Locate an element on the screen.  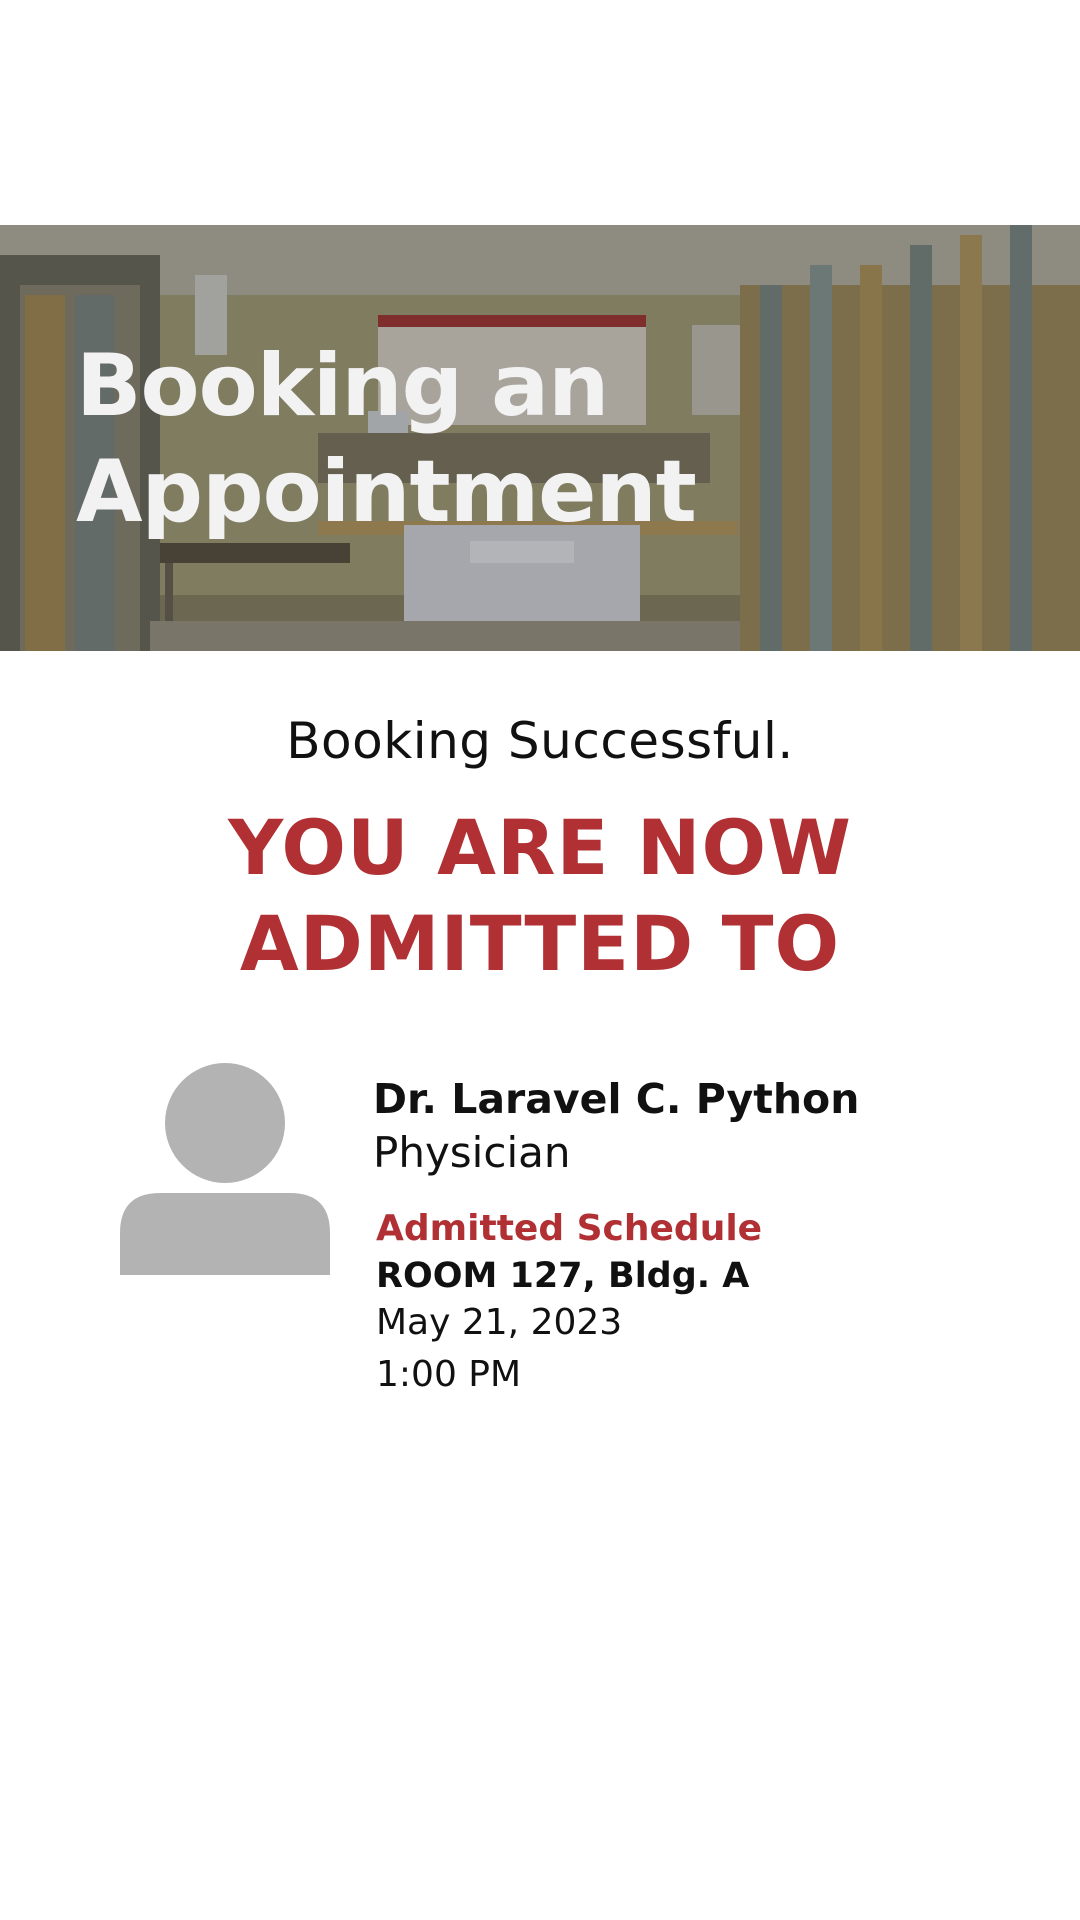
page-title: Booking an Appointment is located at coordinates (386, 439).